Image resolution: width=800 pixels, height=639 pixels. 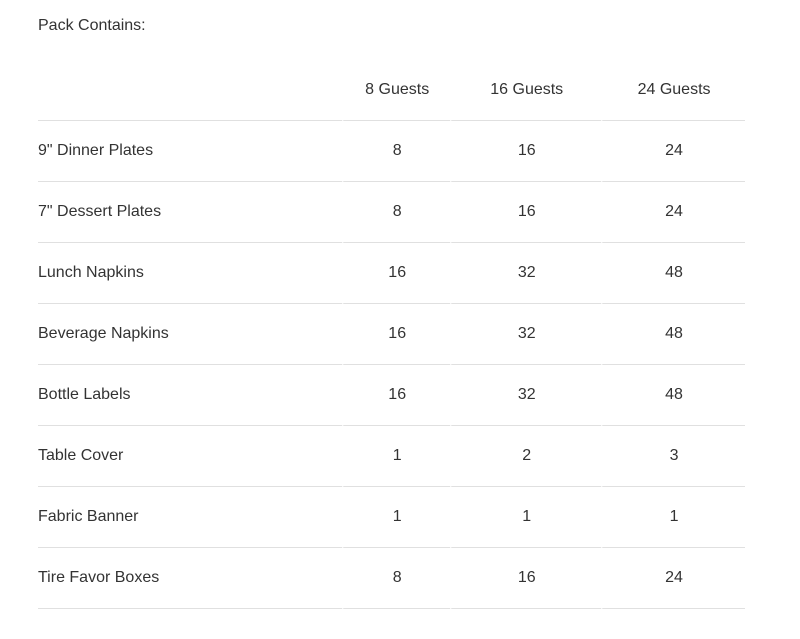 I want to click on qty-24-guests: 3, so click(x=673, y=456).